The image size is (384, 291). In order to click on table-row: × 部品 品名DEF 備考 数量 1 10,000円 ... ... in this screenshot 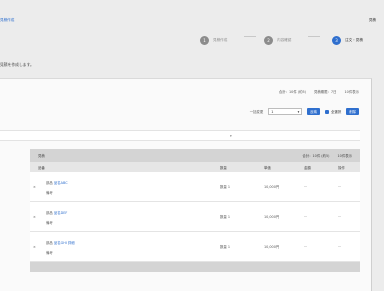, I will do `click(195, 217)`.